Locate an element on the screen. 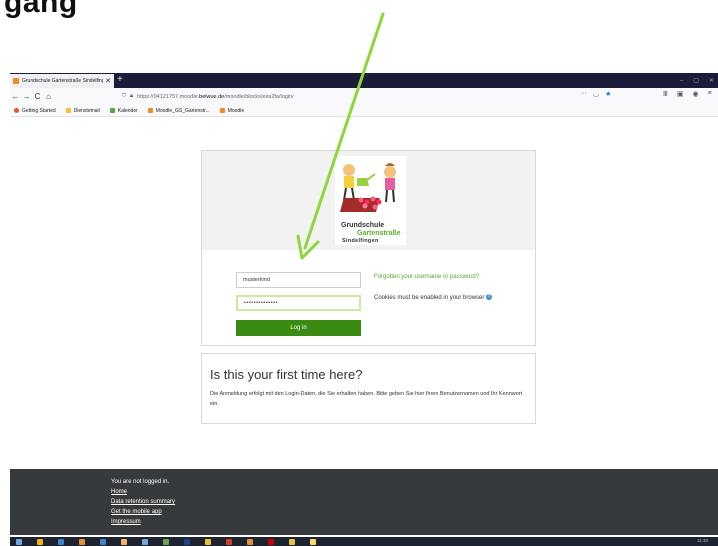 Image resolution: width=718 pixels, height=546 pixels. pocket-icon: ◡ is located at coordinates (596, 94).